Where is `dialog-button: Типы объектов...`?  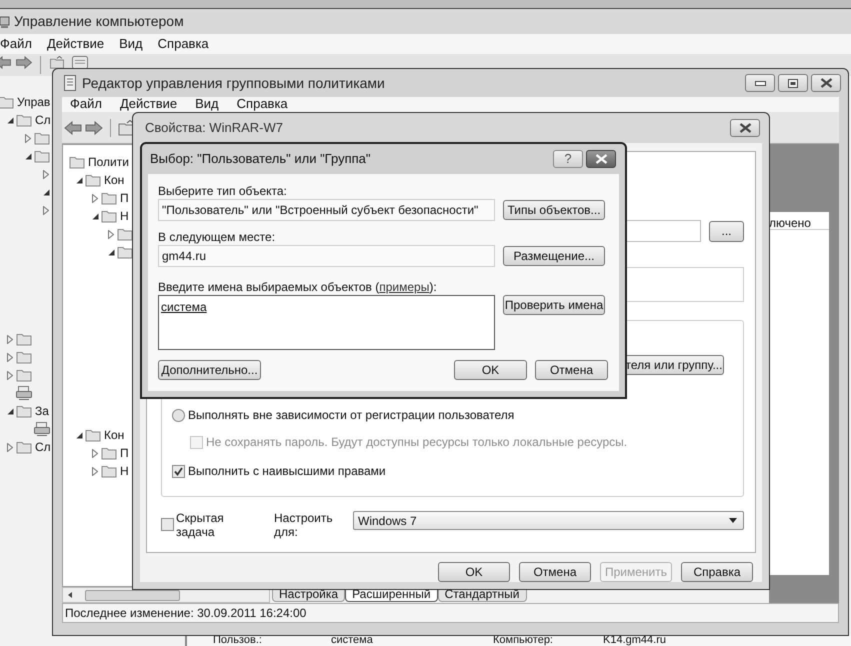
dialog-button: Типы объектов... is located at coordinates (554, 210).